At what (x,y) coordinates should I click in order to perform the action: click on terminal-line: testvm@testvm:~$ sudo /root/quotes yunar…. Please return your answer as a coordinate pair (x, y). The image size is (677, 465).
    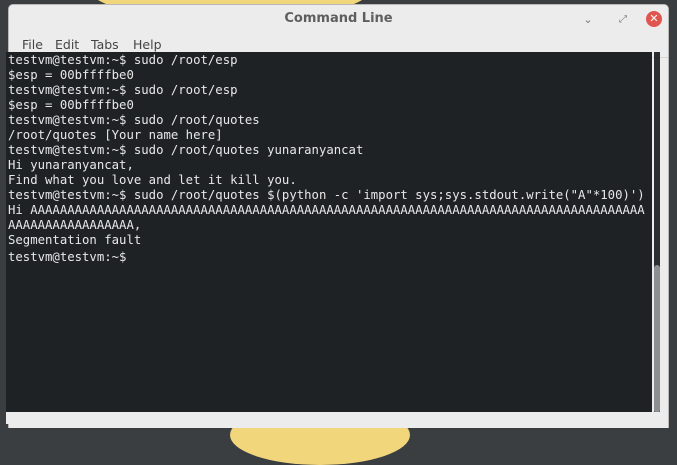
    Looking at the image, I should click on (186, 150).